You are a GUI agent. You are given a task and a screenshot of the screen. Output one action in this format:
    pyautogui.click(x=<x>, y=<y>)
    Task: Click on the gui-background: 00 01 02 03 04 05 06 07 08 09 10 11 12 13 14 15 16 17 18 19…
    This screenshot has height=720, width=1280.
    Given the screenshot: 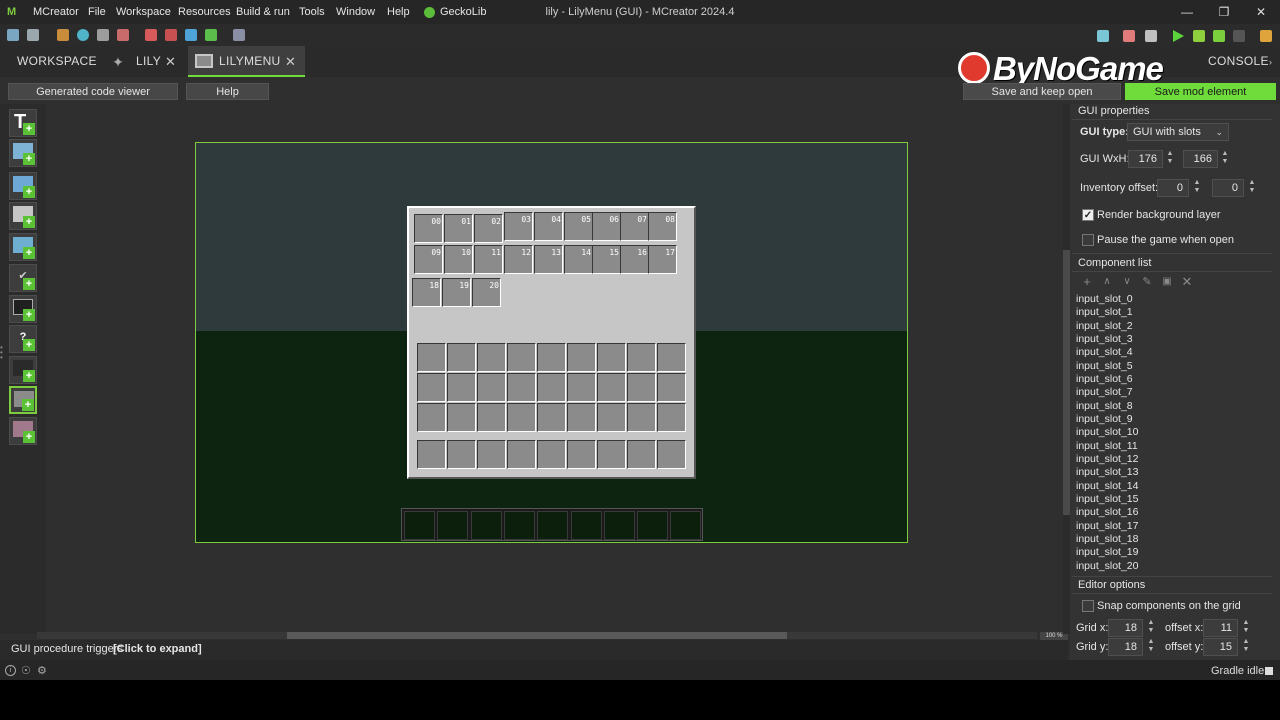 What is the action you would take?
    pyautogui.click(x=551, y=342)
    